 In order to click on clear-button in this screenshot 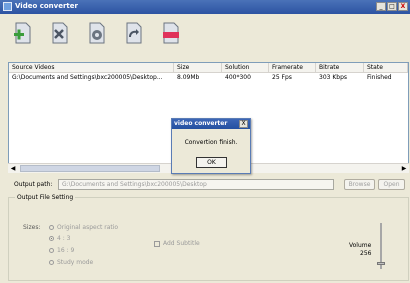, I will do `click(171, 33)`.